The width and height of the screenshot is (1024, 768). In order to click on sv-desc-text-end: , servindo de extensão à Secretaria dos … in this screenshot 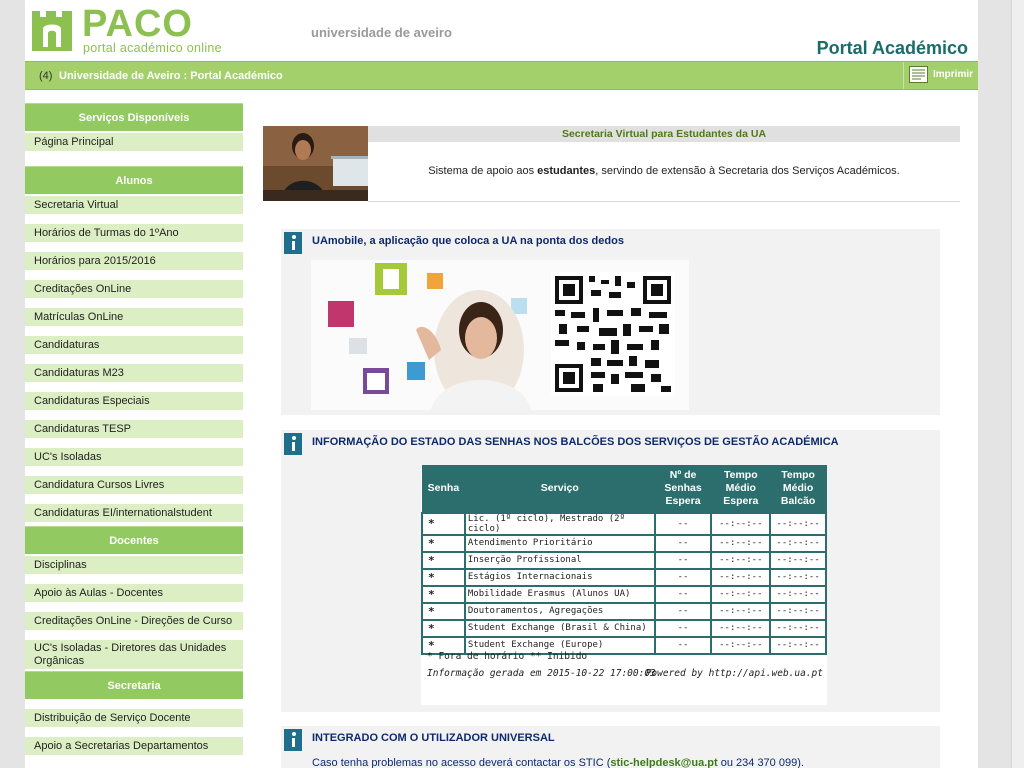, I will do `click(747, 171)`.